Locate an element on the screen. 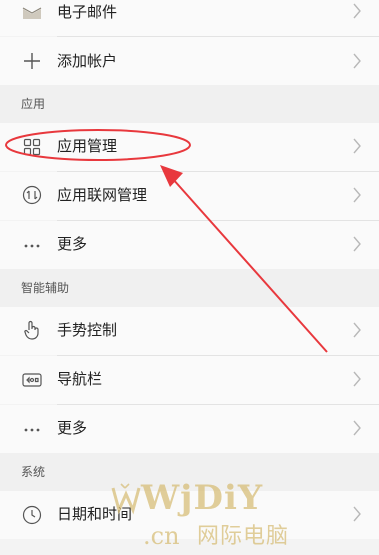 The image size is (379, 555). assist-more-label: 更多 is located at coordinates (72, 428).